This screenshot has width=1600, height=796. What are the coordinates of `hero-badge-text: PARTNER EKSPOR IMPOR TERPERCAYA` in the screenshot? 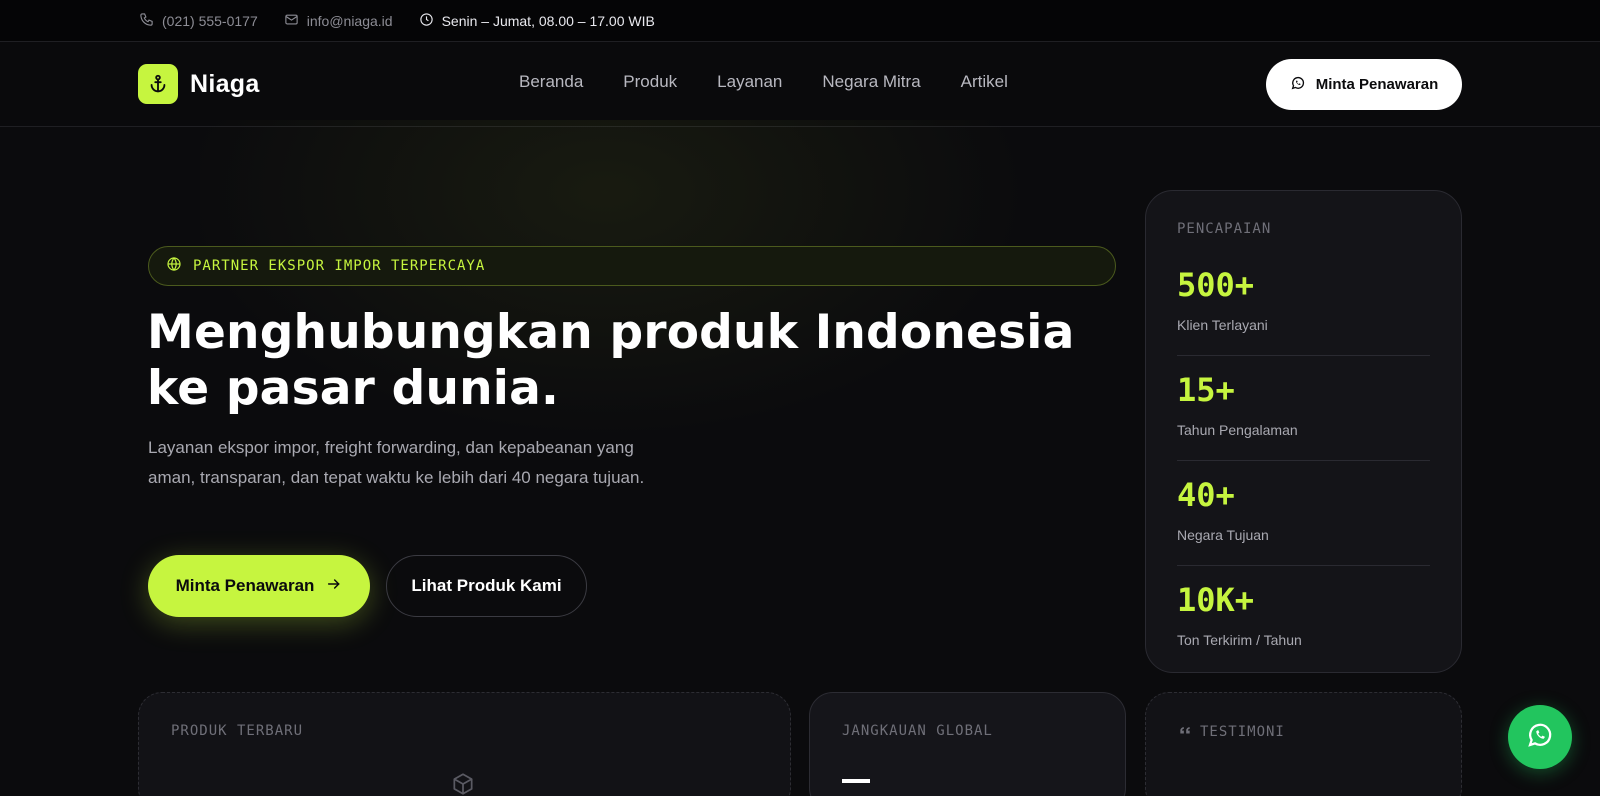 It's located at (339, 266).